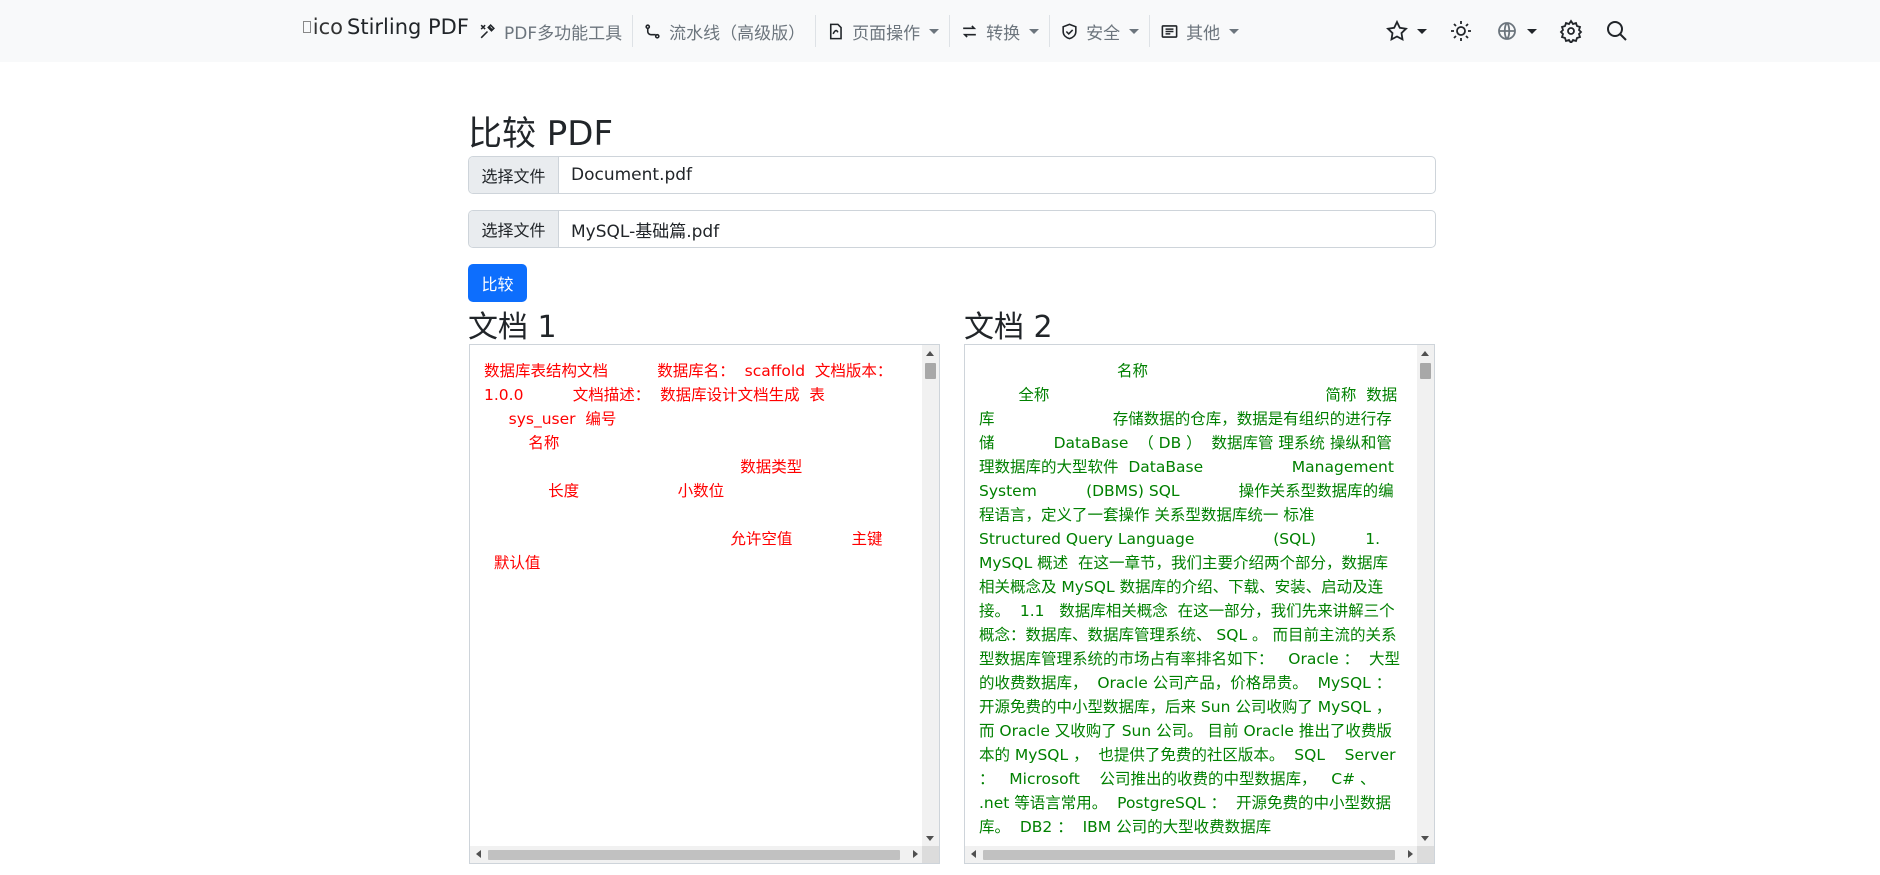 Image resolution: width=1880 pixels, height=875 pixels. Describe the element at coordinates (514, 175) in the screenshot. I see `choose-file-button-1: 选择文件` at that location.